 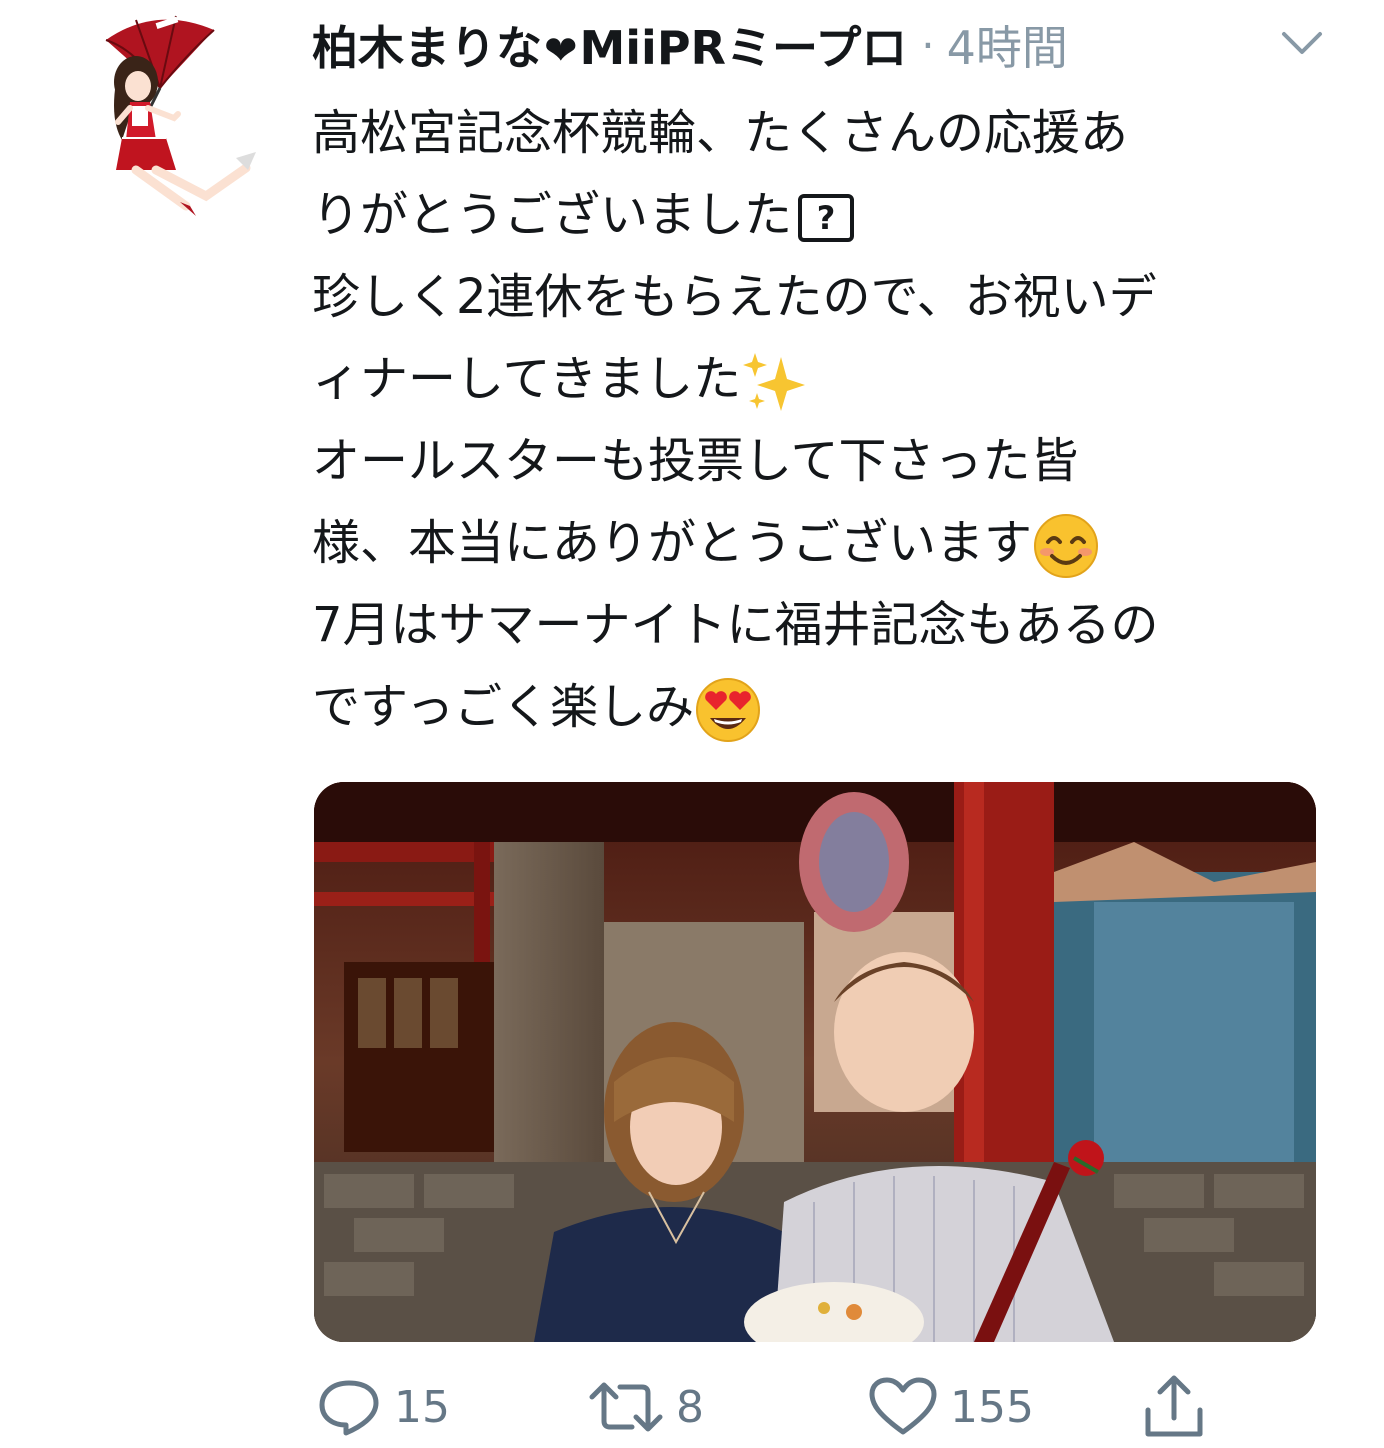 I want to click on author-name-part2: MiiPRミープロ, so click(x=744, y=48).